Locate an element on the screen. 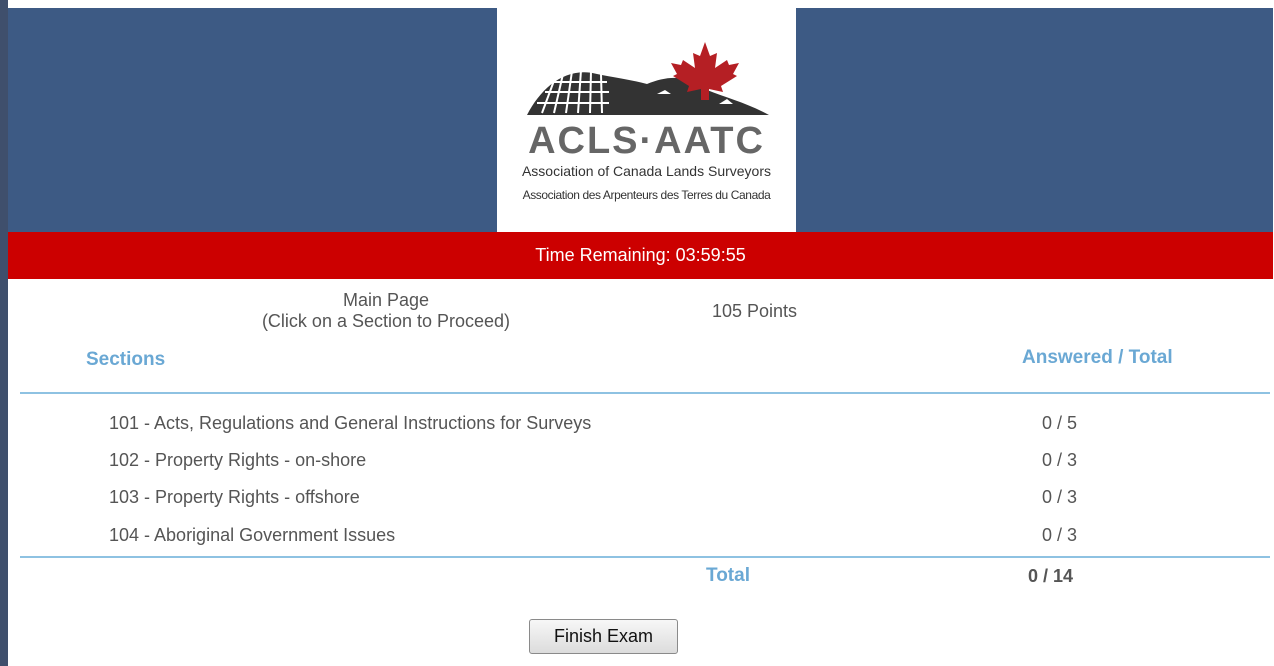  section-row-102: 102 - Property Rights - on-shore 0 / 3 is located at coordinates (645, 460).